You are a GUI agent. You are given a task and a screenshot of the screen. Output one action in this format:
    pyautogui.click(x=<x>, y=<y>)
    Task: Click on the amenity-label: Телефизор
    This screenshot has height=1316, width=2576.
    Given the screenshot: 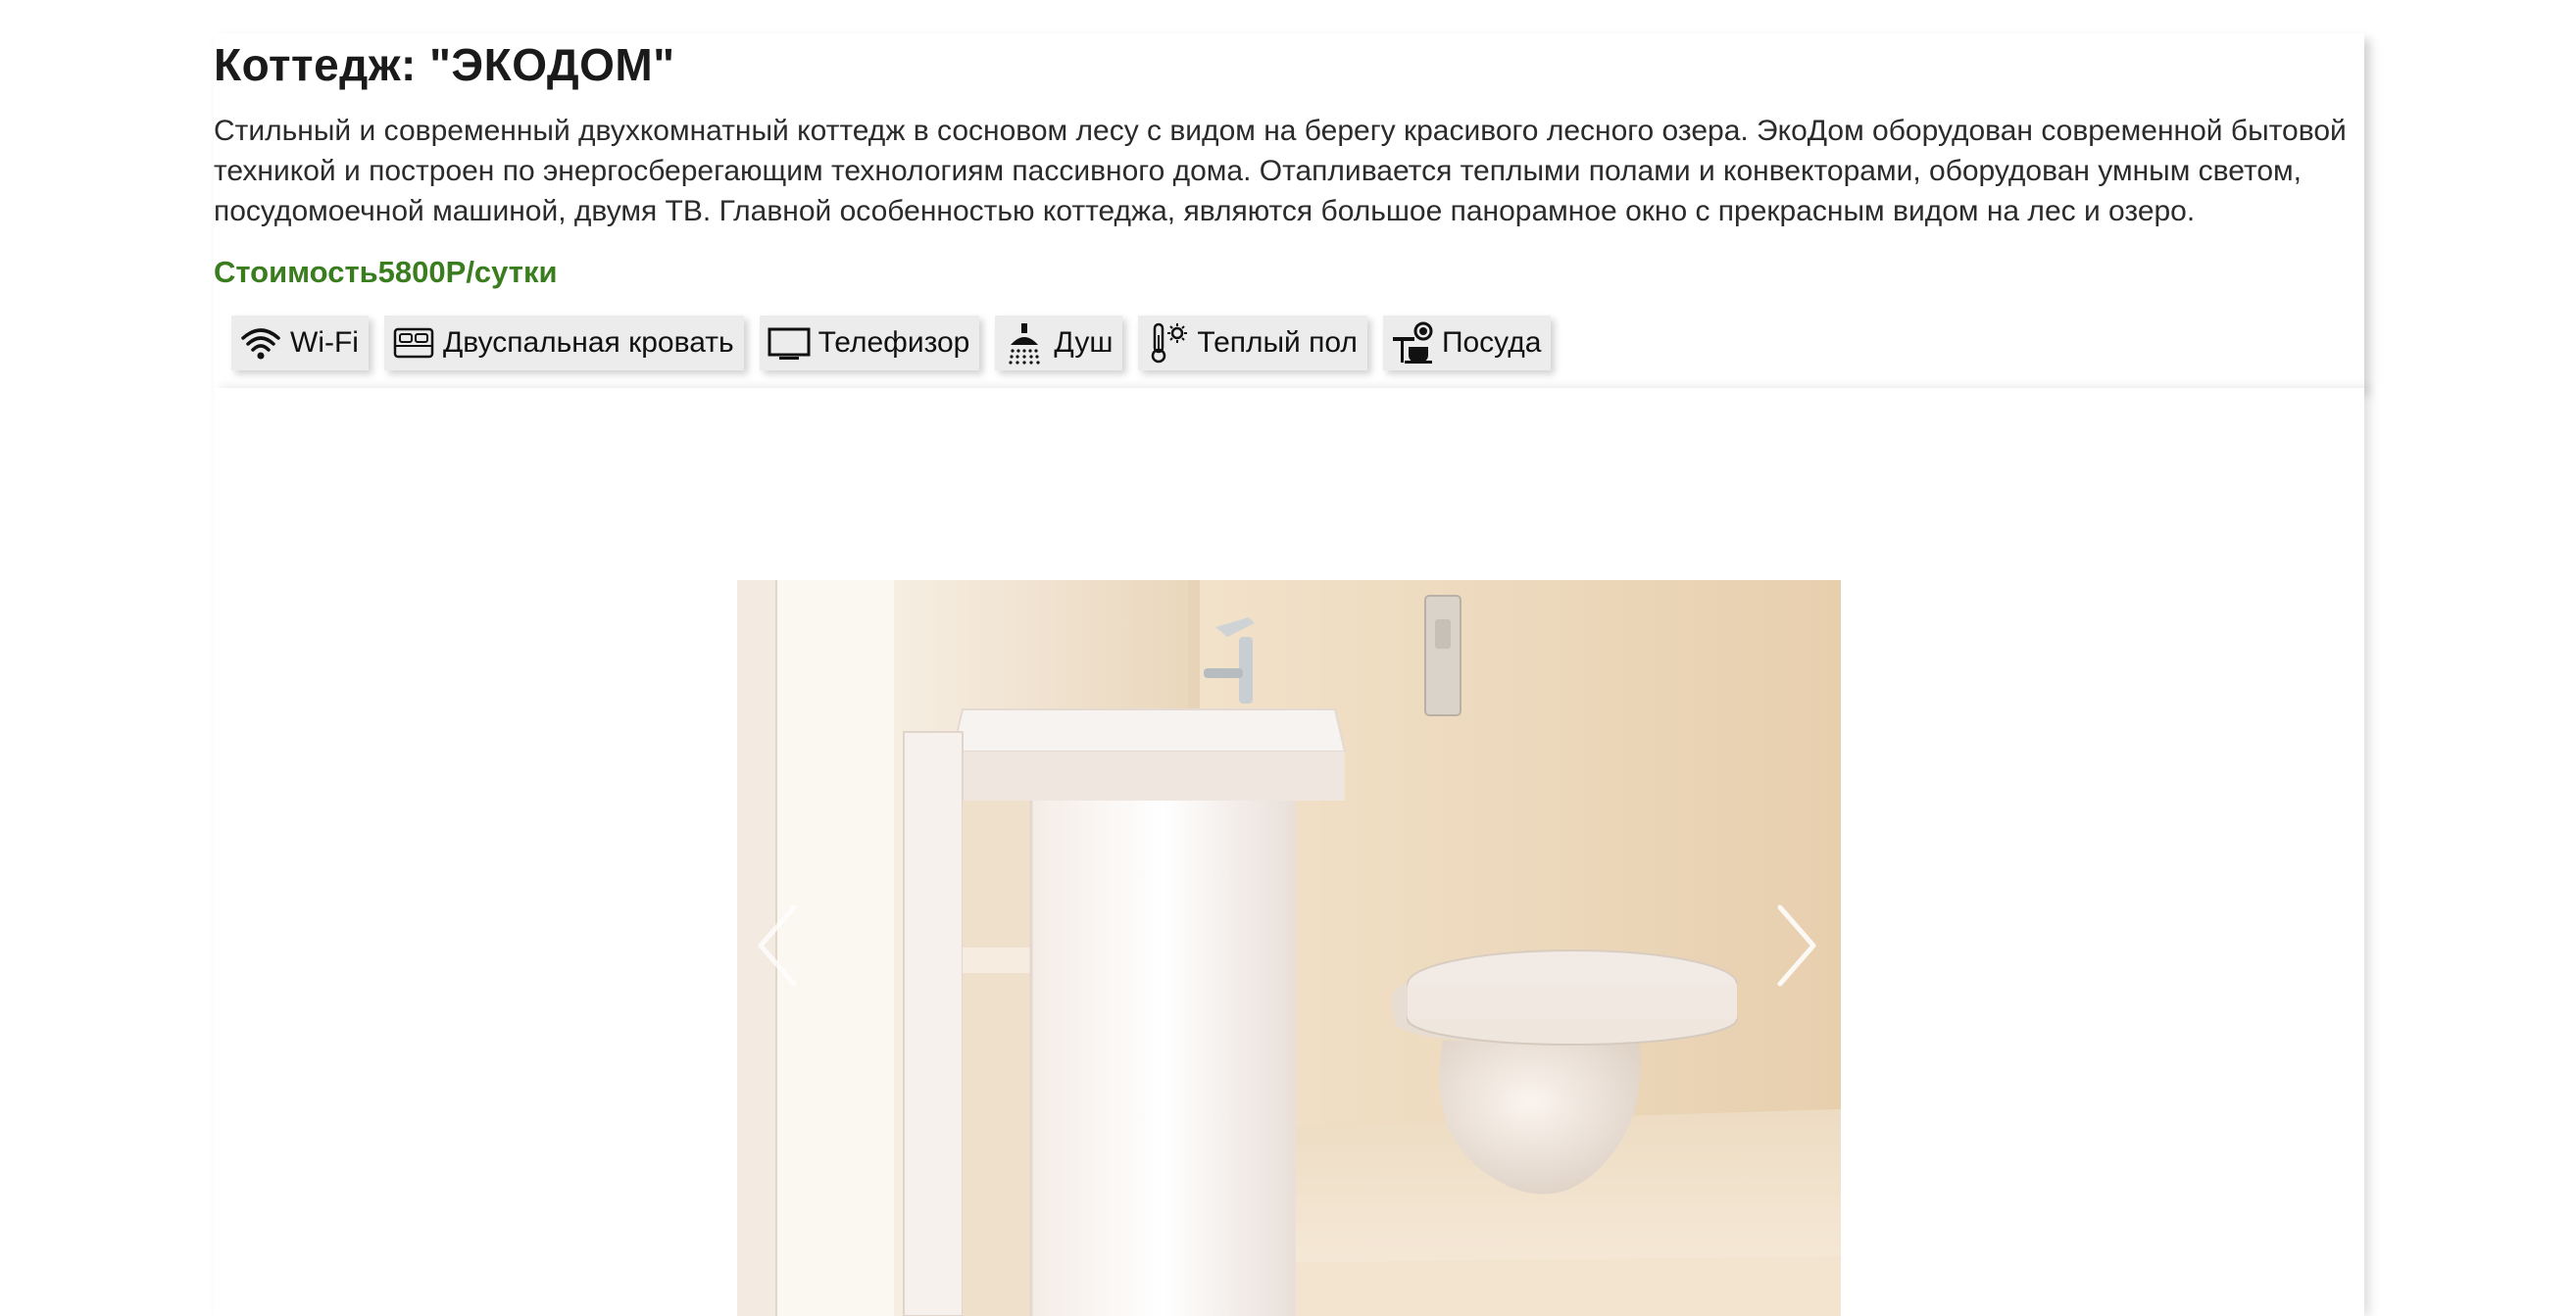 What is the action you would take?
    pyautogui.click(x=893, y=342)
    